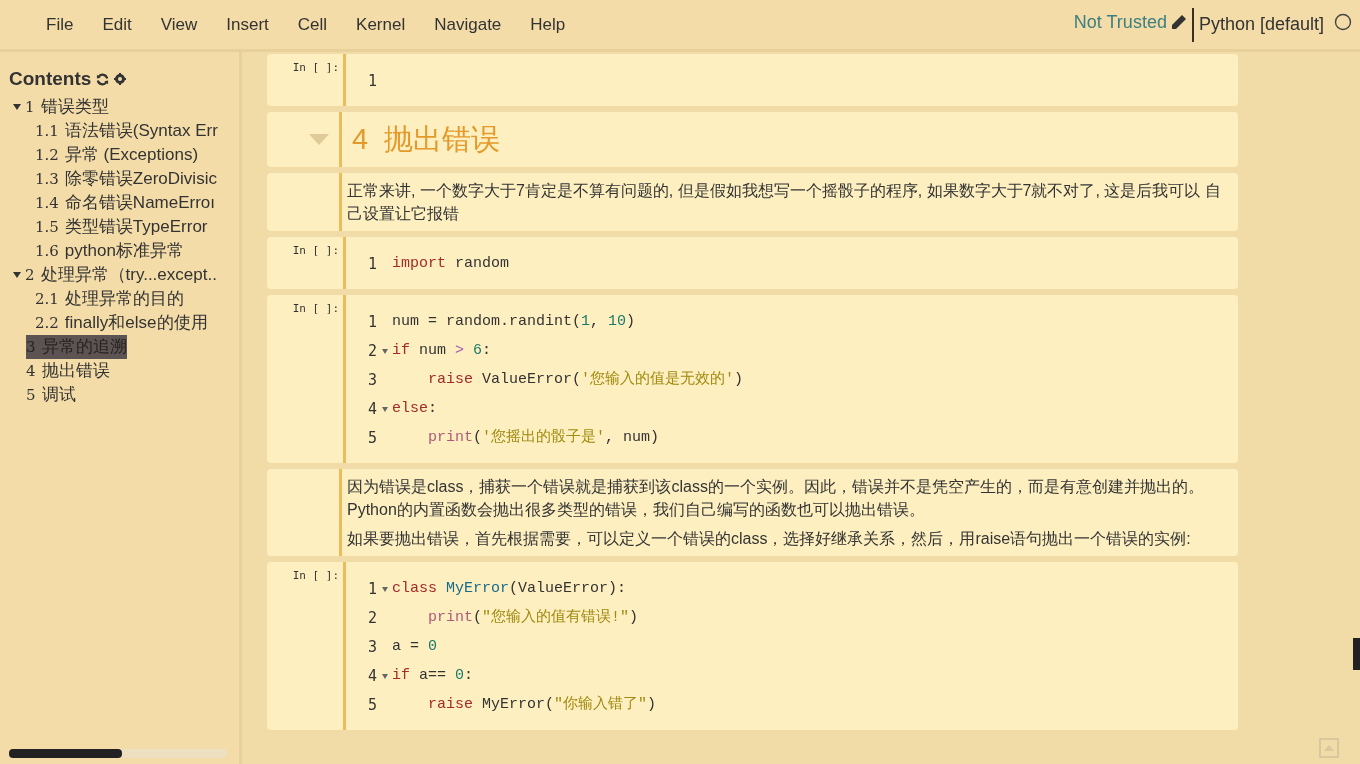  What do you see at coordinates (247, 24) in the screenshot?
I see `menu-item: Insert` at bounding box center [247, 24].